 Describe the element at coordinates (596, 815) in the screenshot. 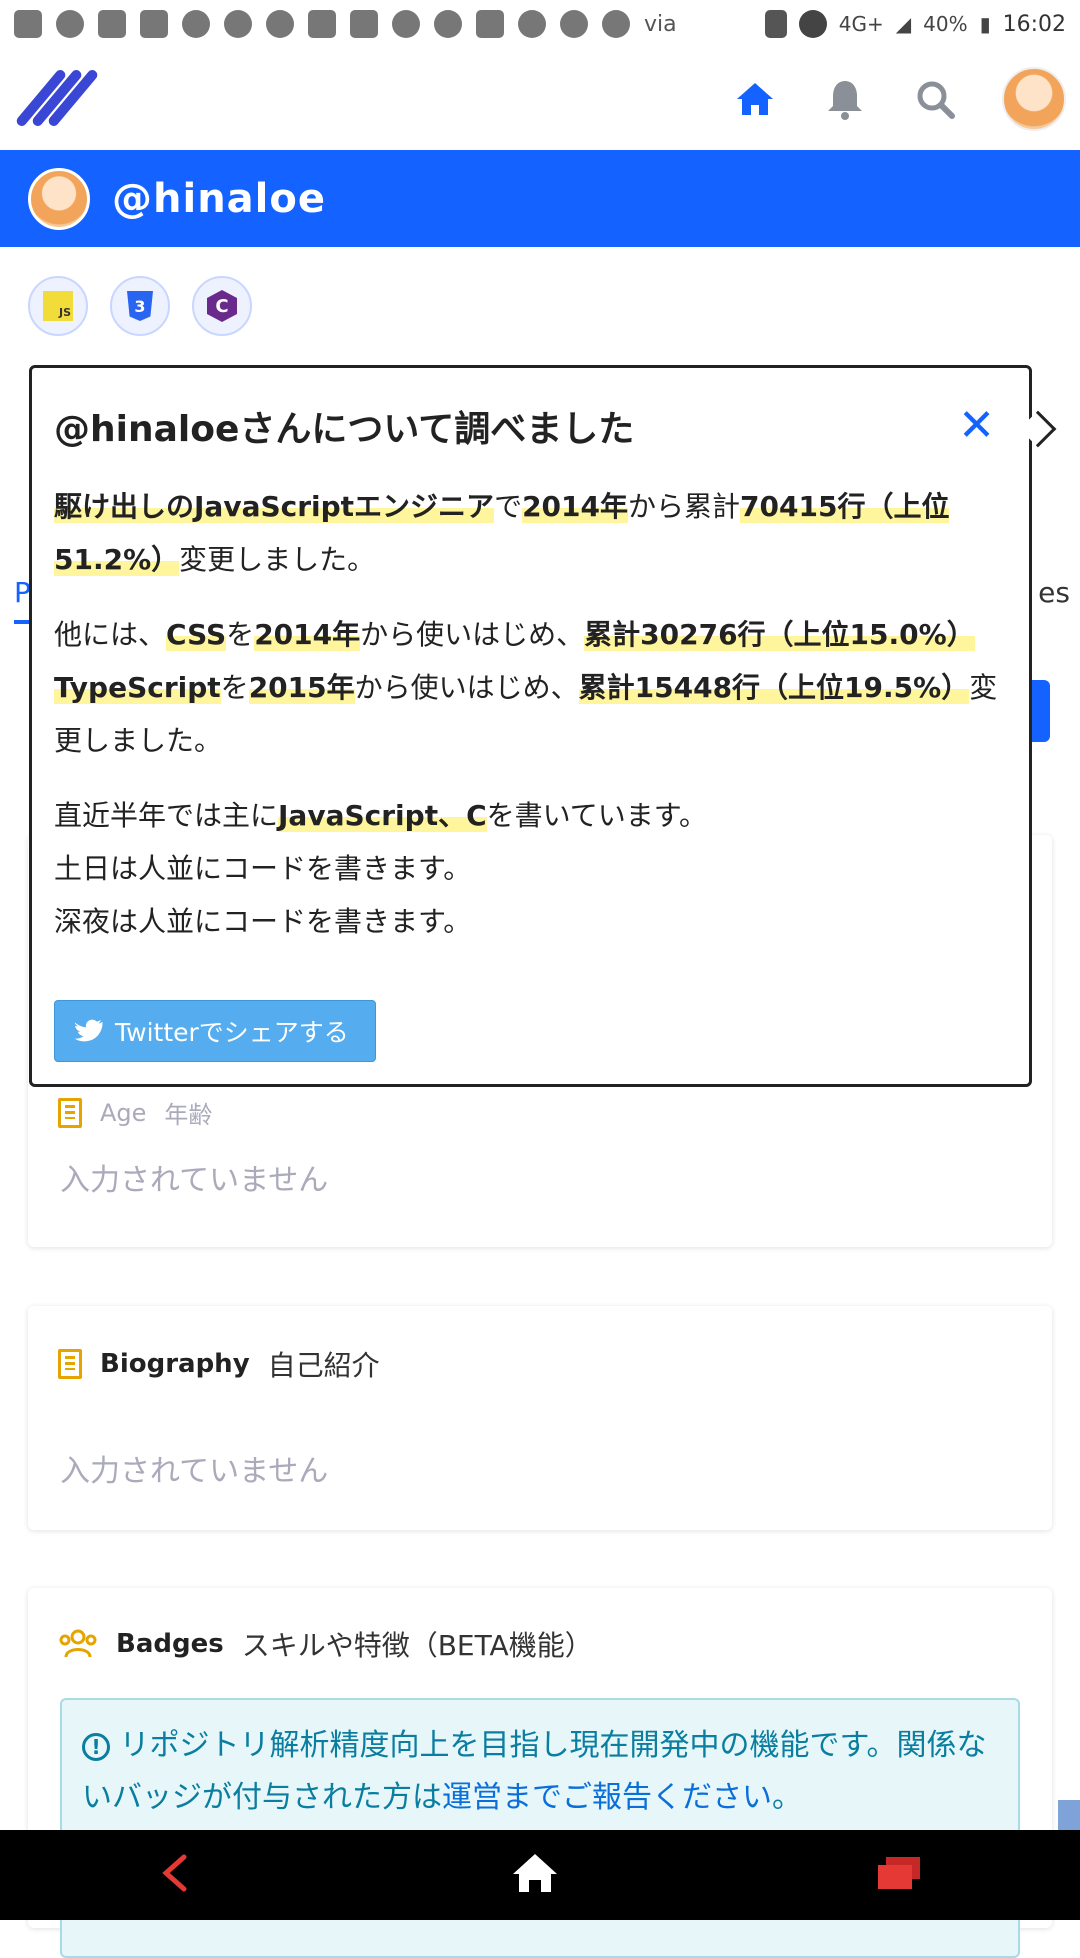

I see `text: を書いています。` at that location.